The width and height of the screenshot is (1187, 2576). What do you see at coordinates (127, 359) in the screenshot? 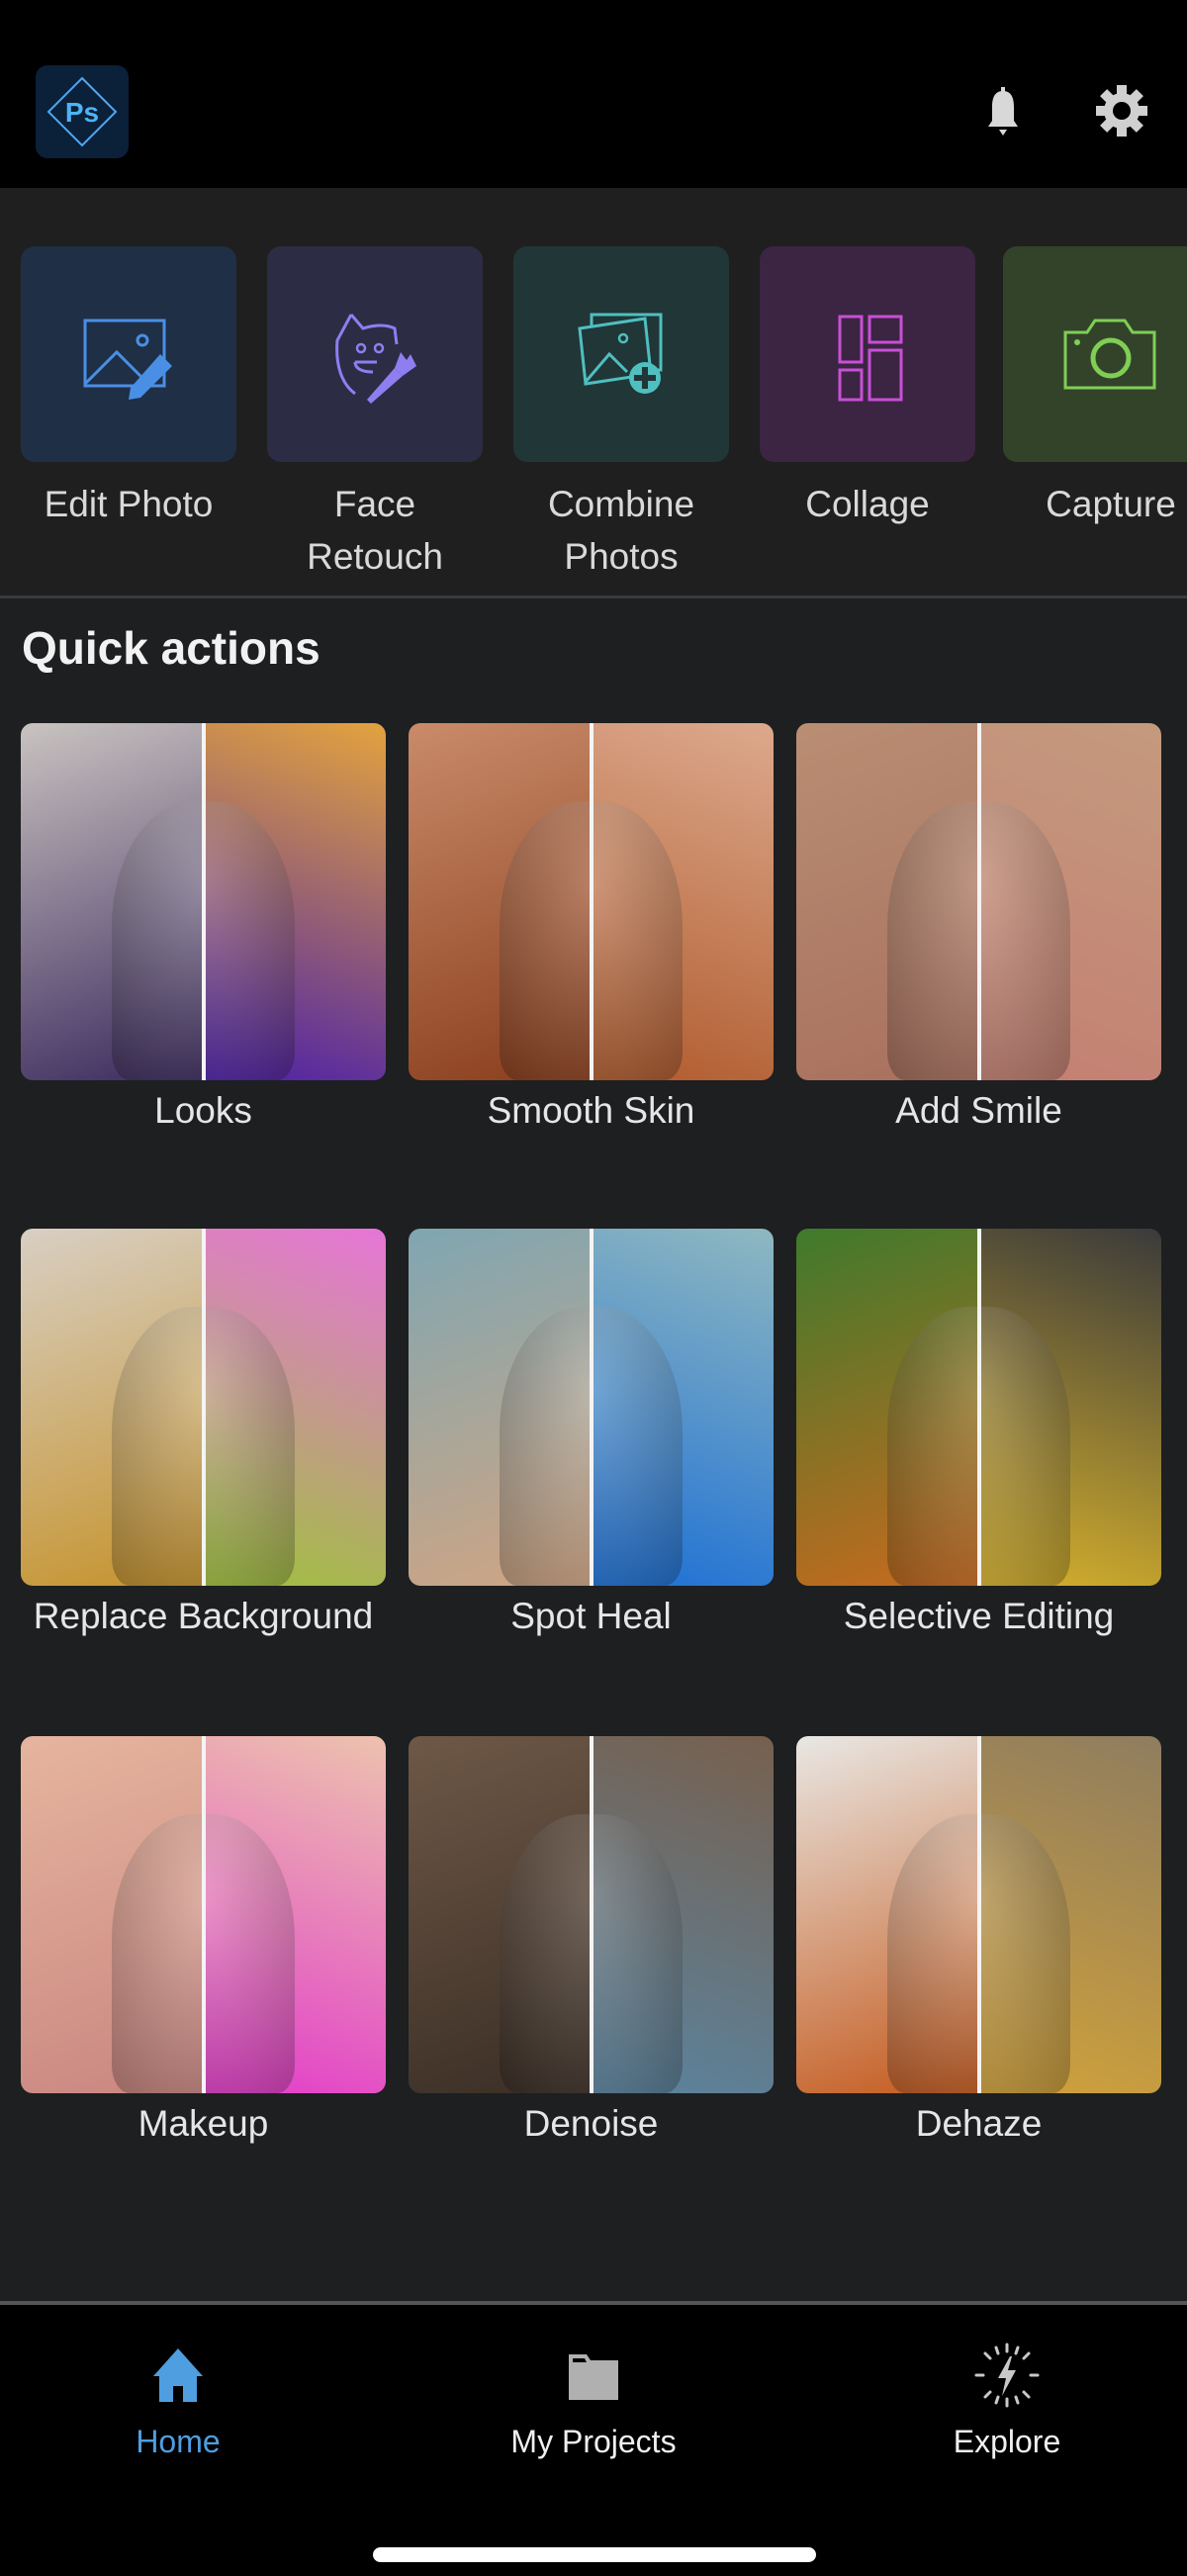
I see `edit-photo-icon` at bounding box center [127, 359].